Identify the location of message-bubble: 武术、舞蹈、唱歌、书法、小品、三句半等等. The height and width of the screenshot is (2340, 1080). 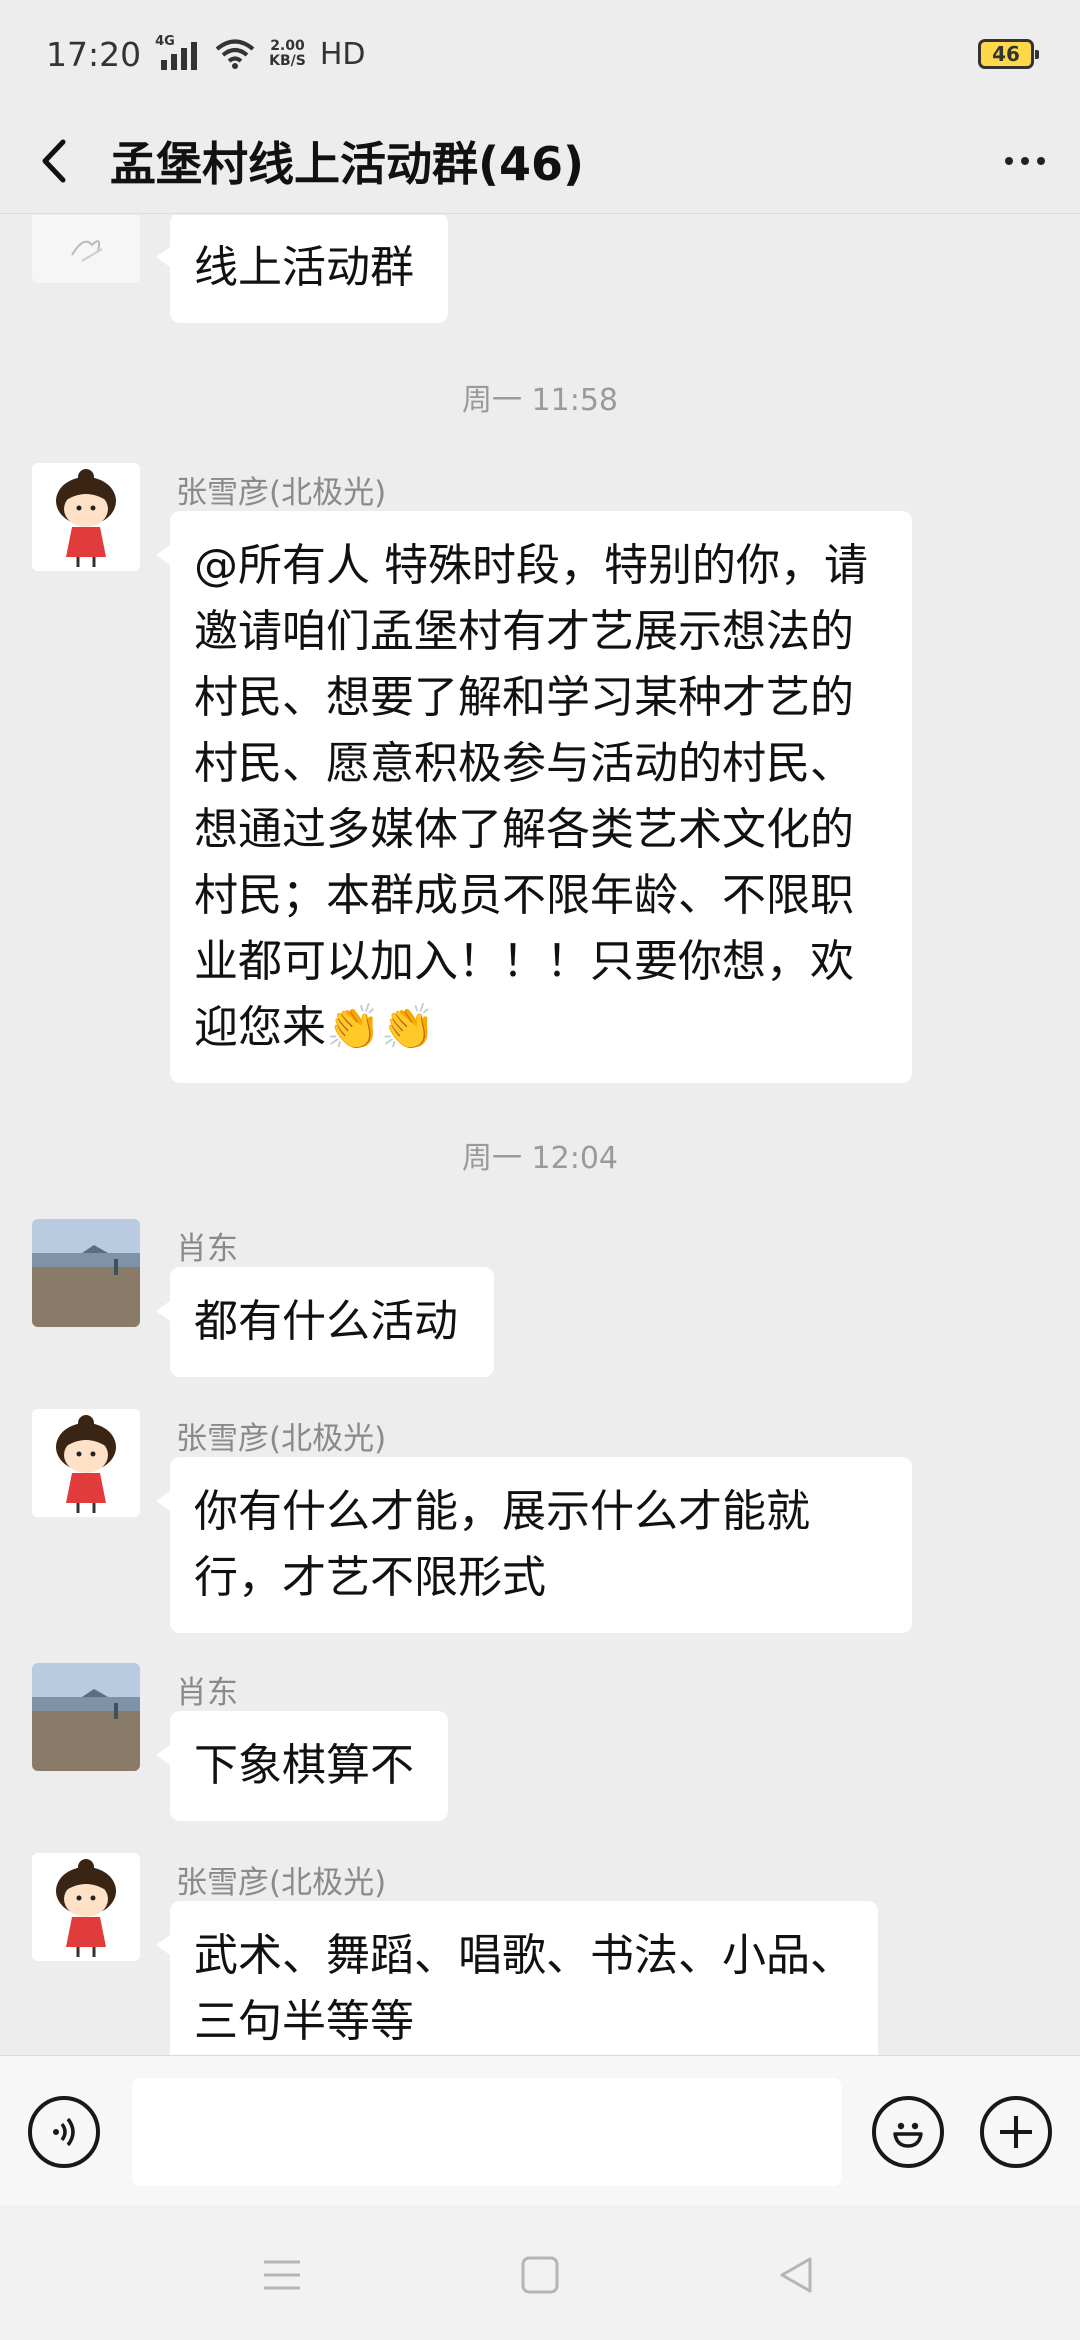
(517, 1978).